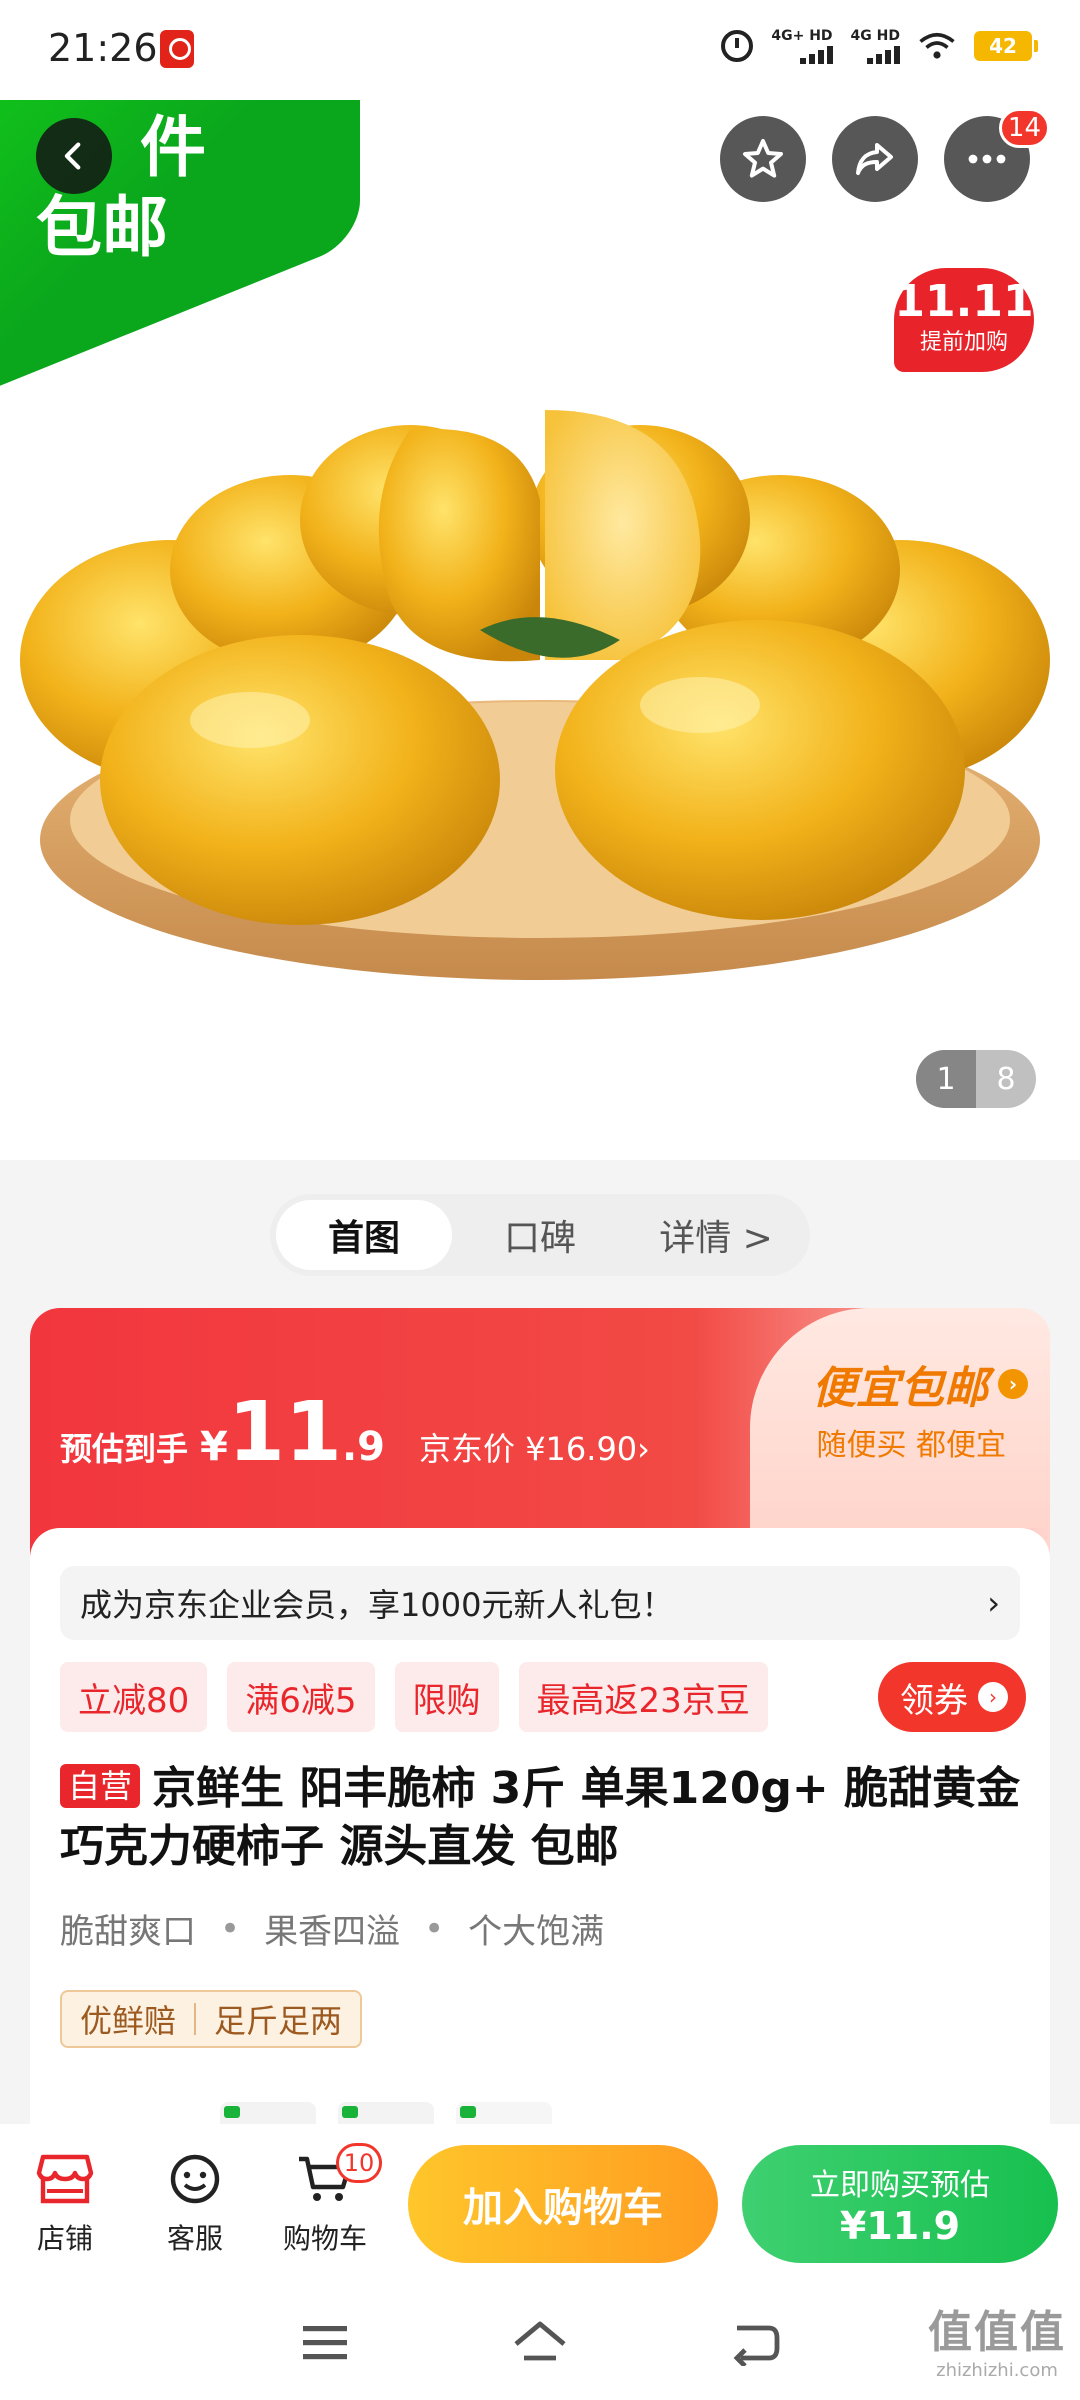  Describe the element at coordinates (211, 2019) in the screenshot. I see `service-guarantees: 优鲜赔 足斤足两` at that location.